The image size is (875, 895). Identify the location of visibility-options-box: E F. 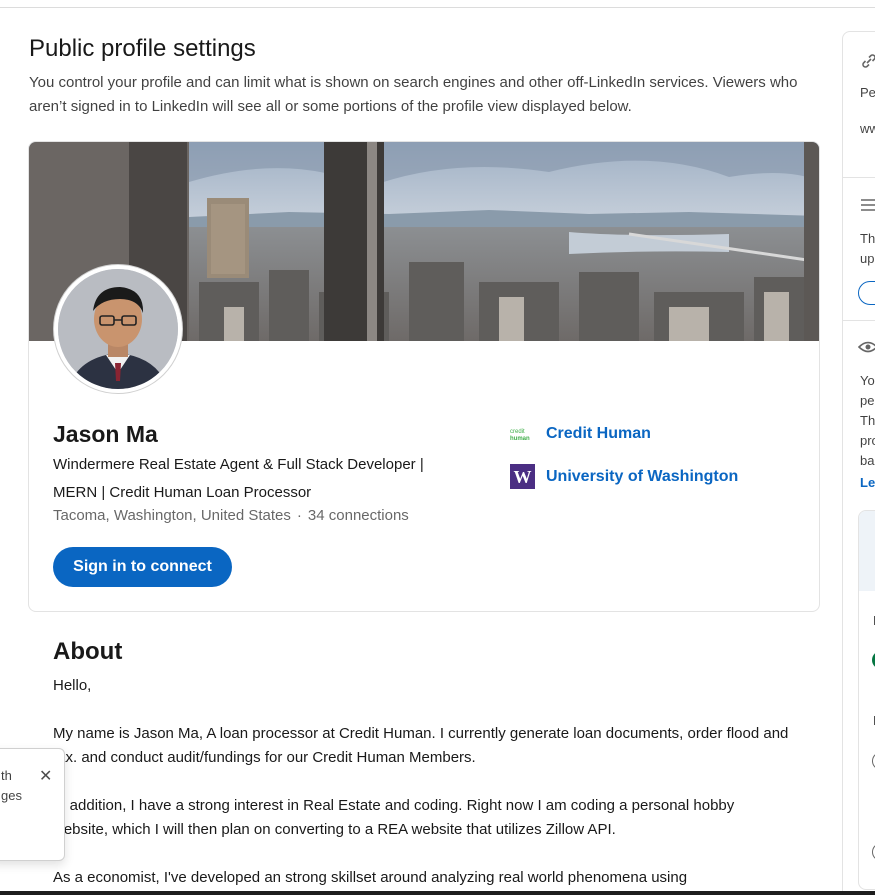
(866, 700).